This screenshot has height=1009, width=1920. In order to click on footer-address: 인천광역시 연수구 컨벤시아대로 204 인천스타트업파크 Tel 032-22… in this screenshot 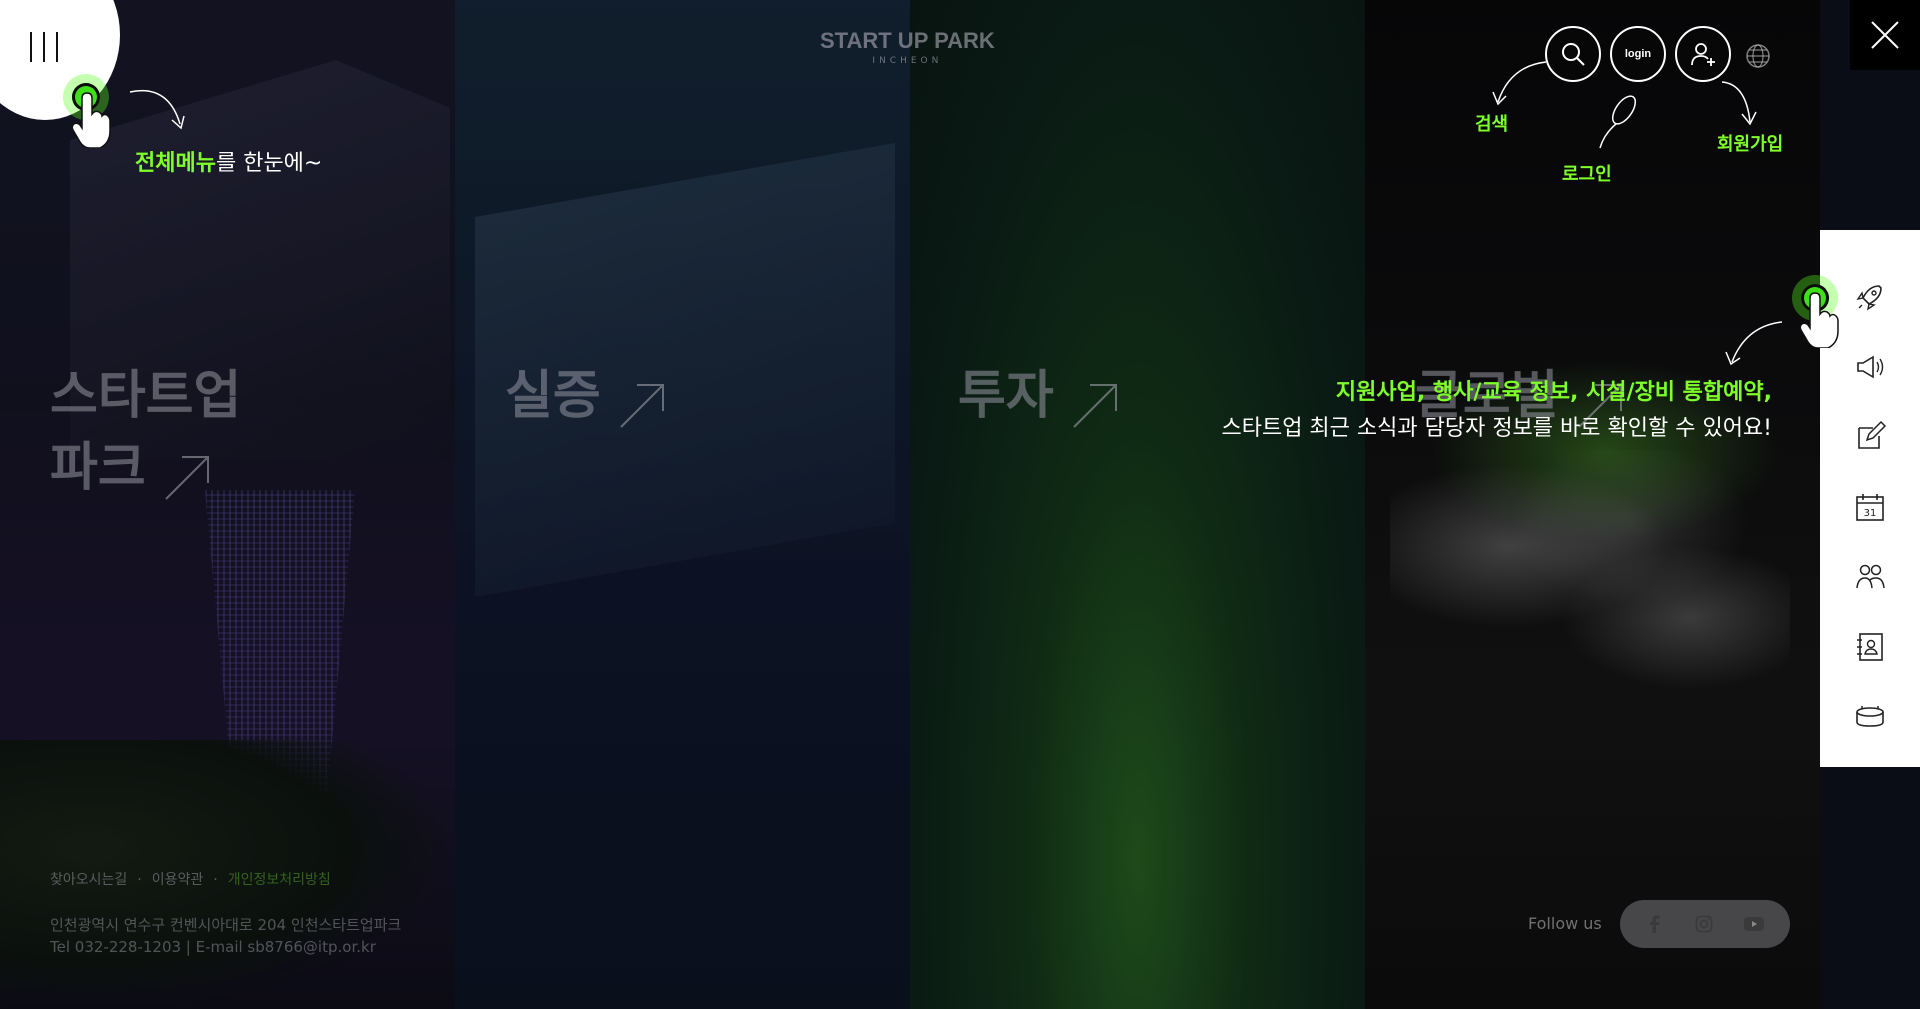, I will do `click(226, 936)`.